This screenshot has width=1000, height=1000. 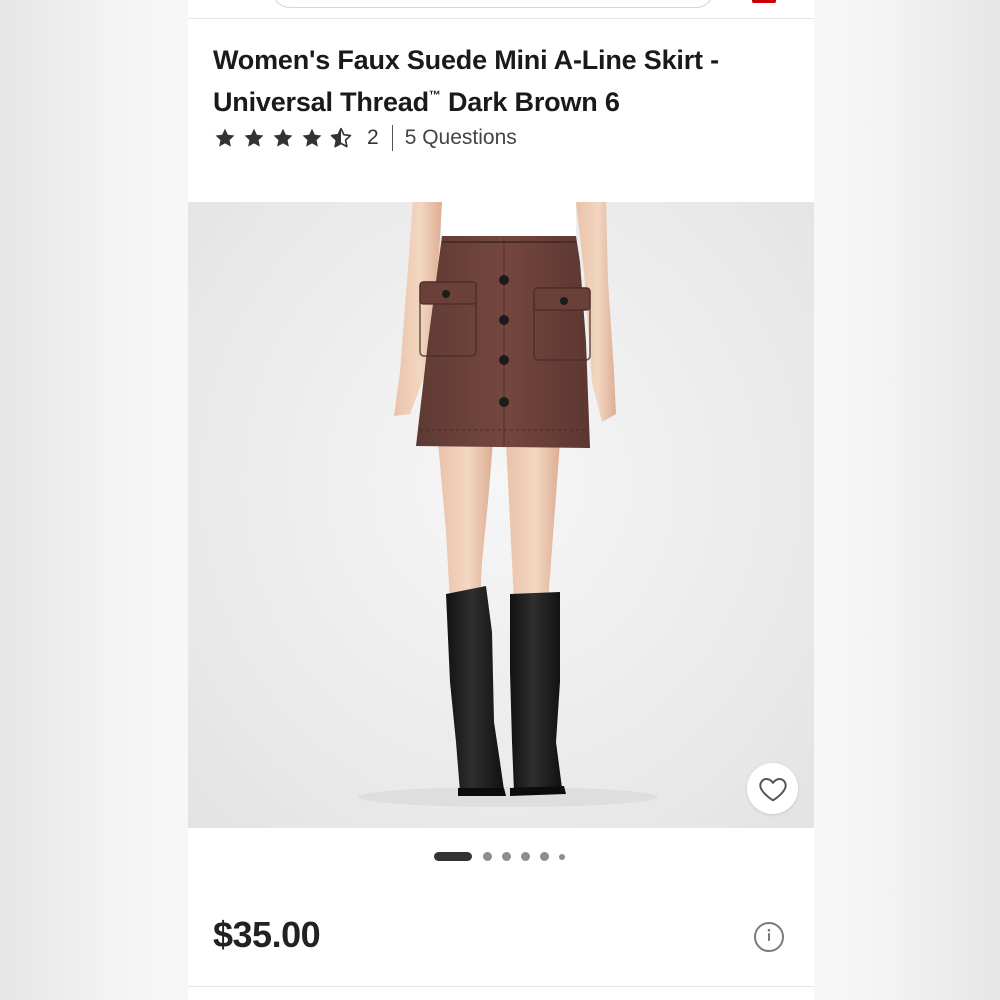 I want to click on review-count: 2, so click(x=373, y=138).